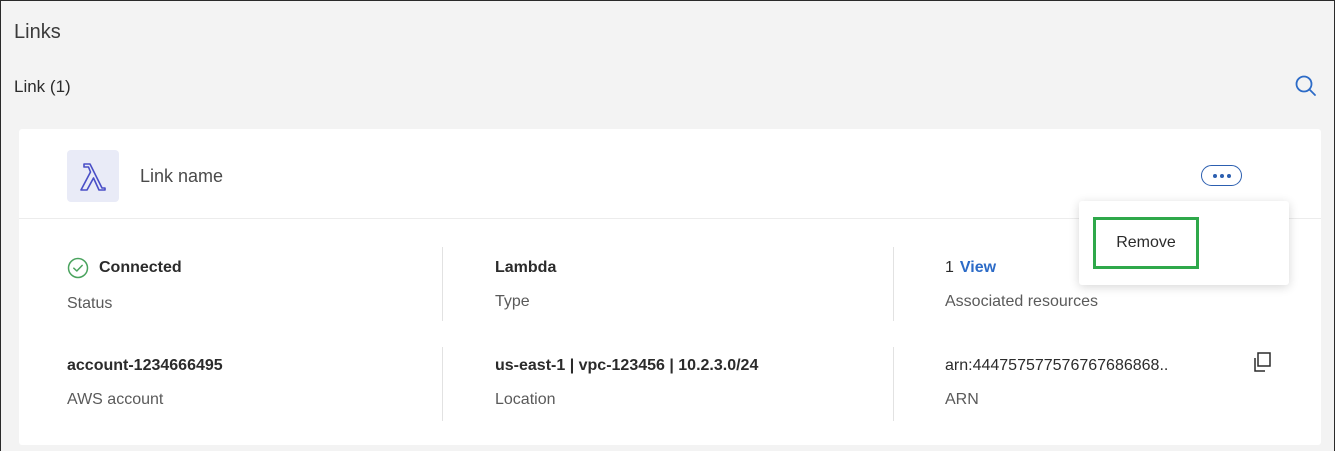  Describe the element at coordinates (1056, 383) in the screenshot. I see `arn-cell: arn:444757577576767686868.. ARN` at that location.